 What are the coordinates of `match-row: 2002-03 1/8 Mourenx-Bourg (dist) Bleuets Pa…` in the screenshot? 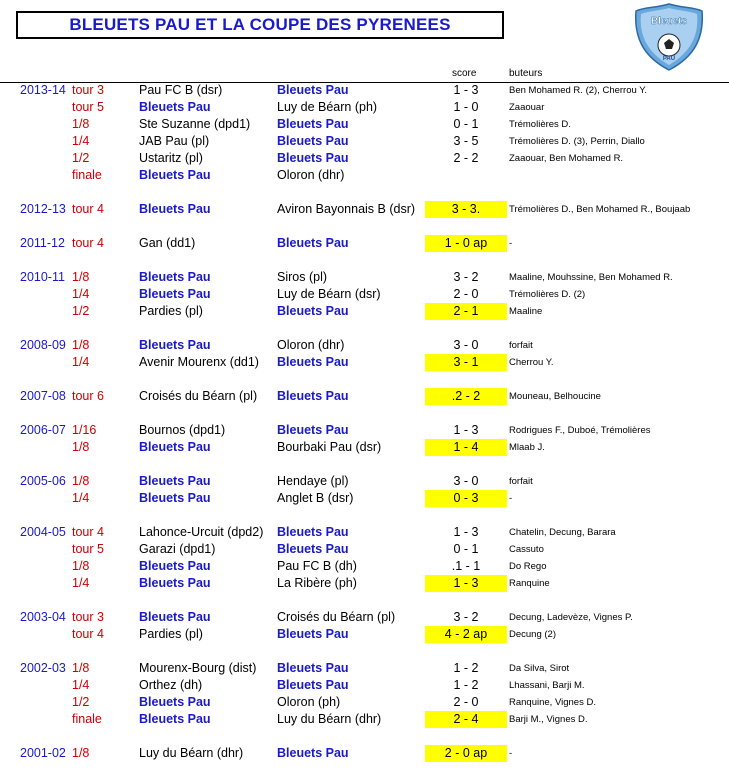 It's located at (364, 668).